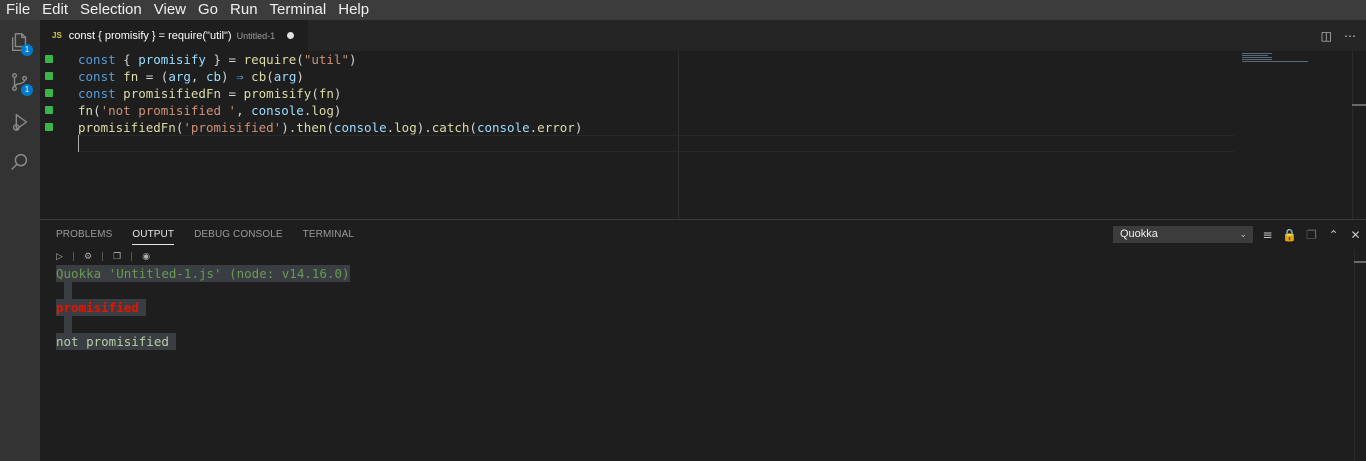 The image size is (1366, 461). What do you see at coordinates (84, 235) in the screenshot?
I see `tab-problems: PROBLEMS` at bounding box center [84, 235].